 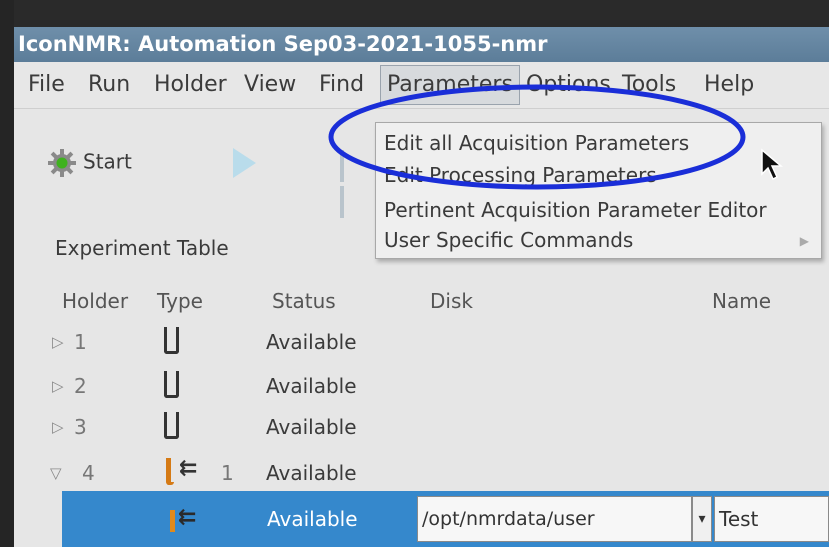 What do you see at coordinates (702, 519) in the screenshot?
I see `disk-dropdown-button: ▾` at bounding box center [702, 519].